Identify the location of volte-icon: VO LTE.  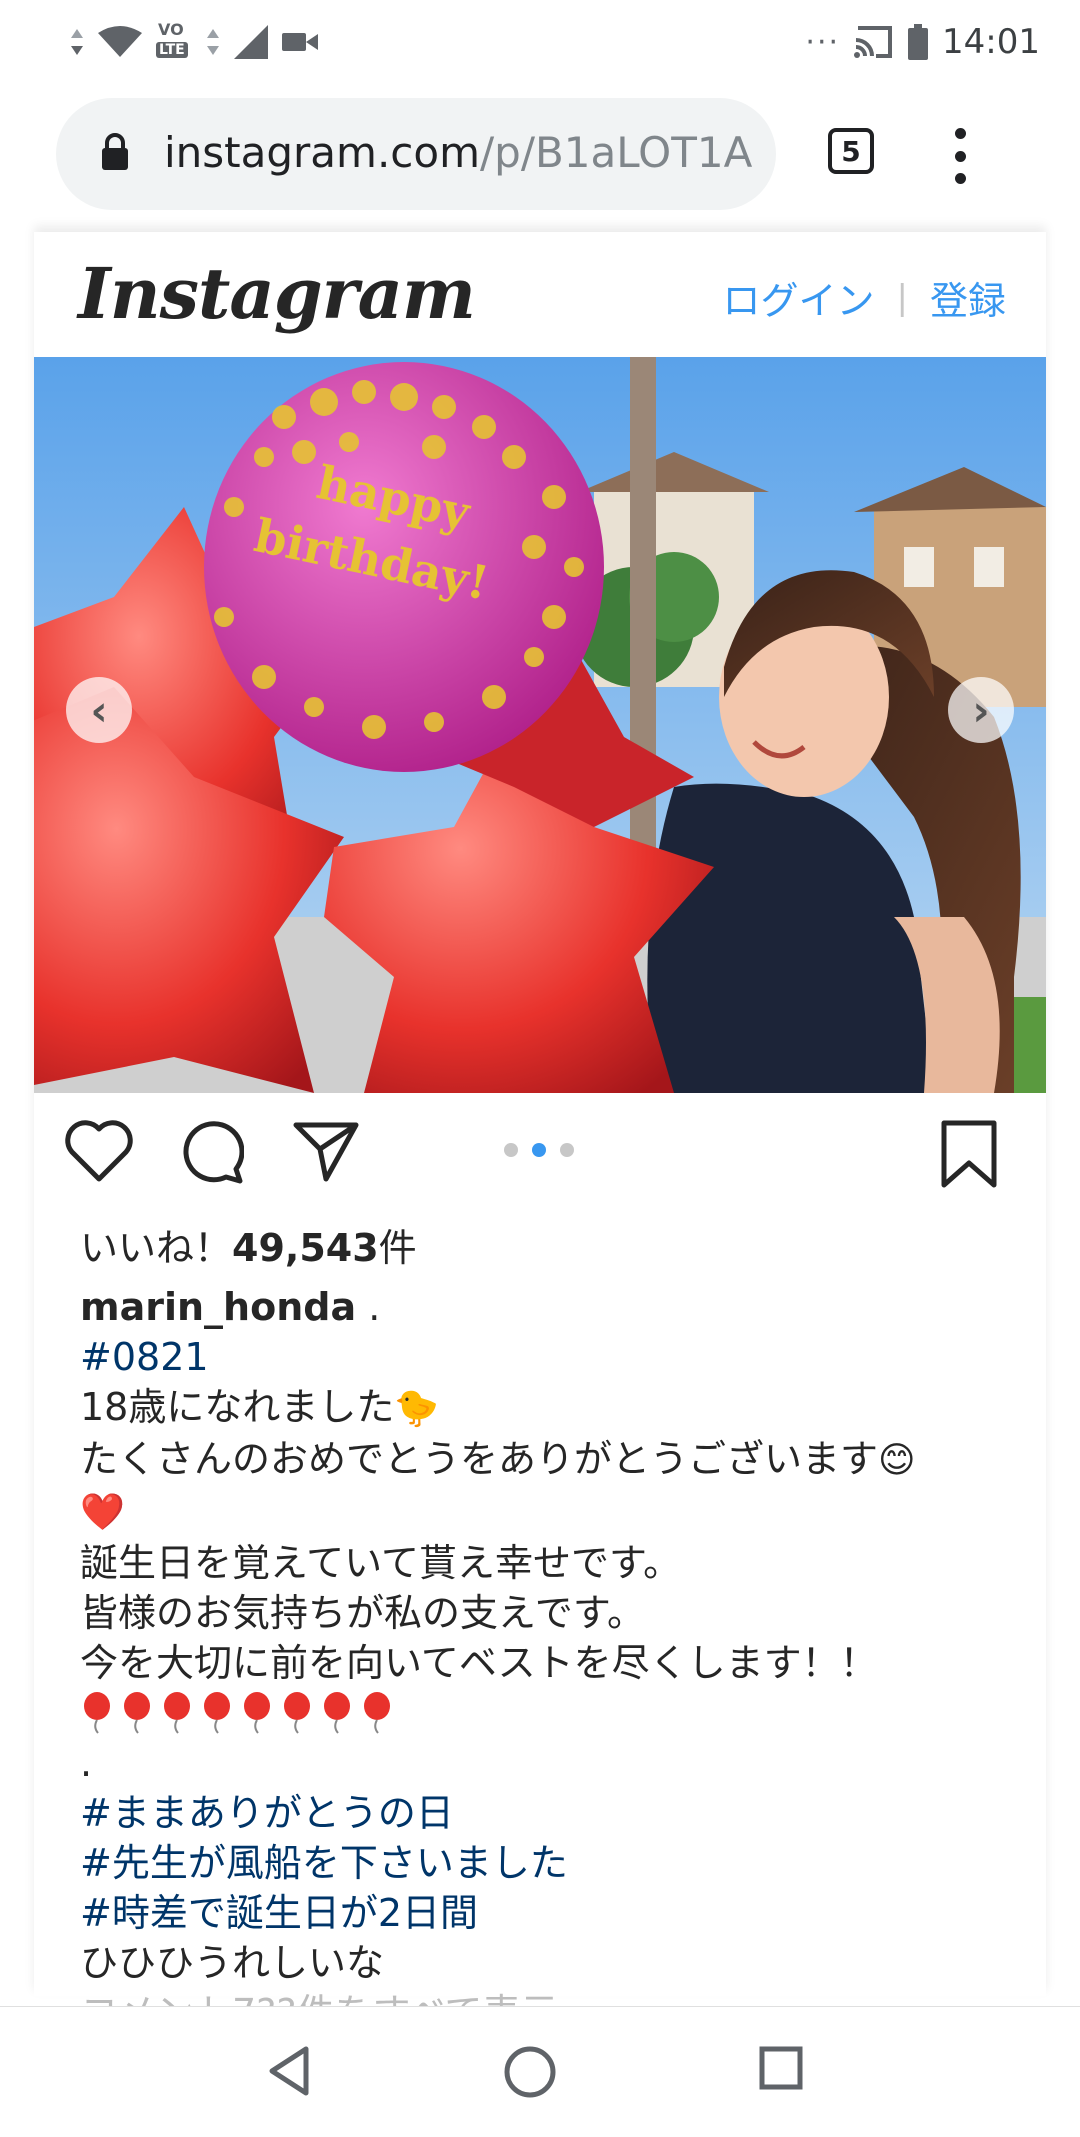
(174, 42).